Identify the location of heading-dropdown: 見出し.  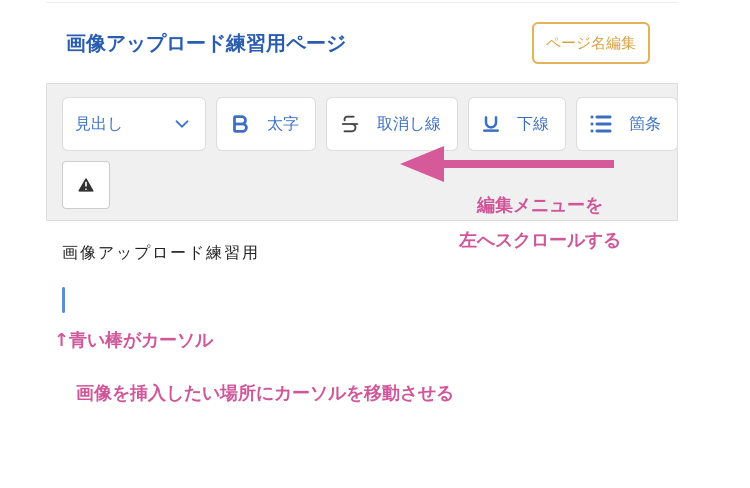
(134, 124).